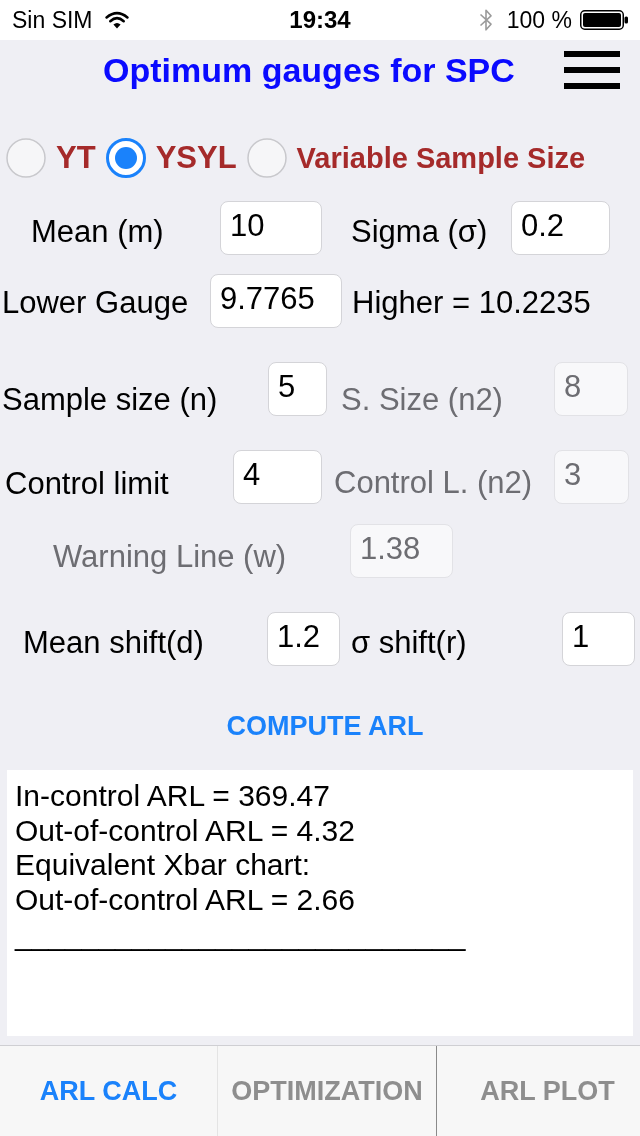 The height and width of the screenshot is (1136, 640). I want to click on field-label: Control limit, so click(87, 484).